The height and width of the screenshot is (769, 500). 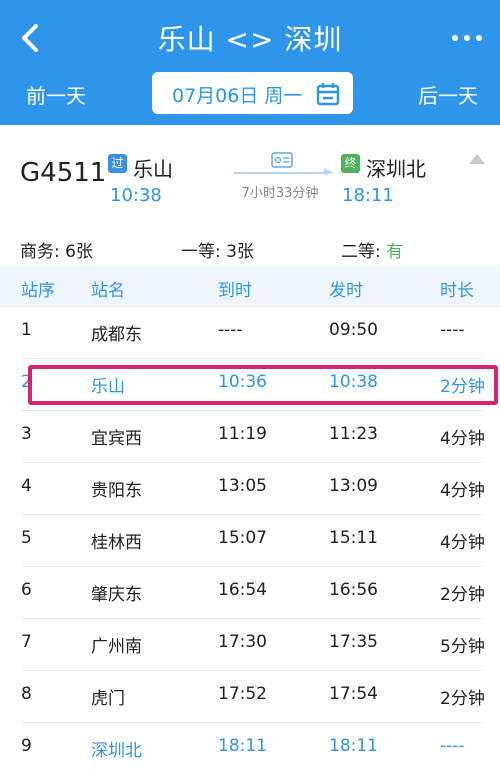 I want to click on column-header-stop-duration: 时长, so click(x=457, y=291).